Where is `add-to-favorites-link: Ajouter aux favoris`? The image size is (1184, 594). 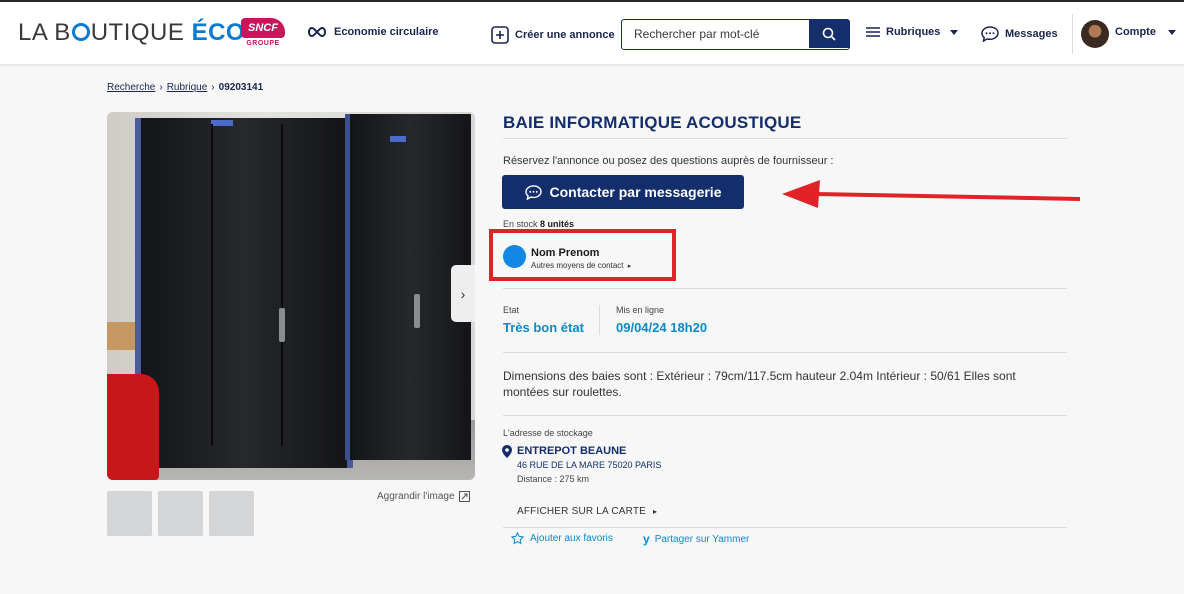
add-to-favorites-link: Ajouter aux favoris is located at coordinates (562, 538).